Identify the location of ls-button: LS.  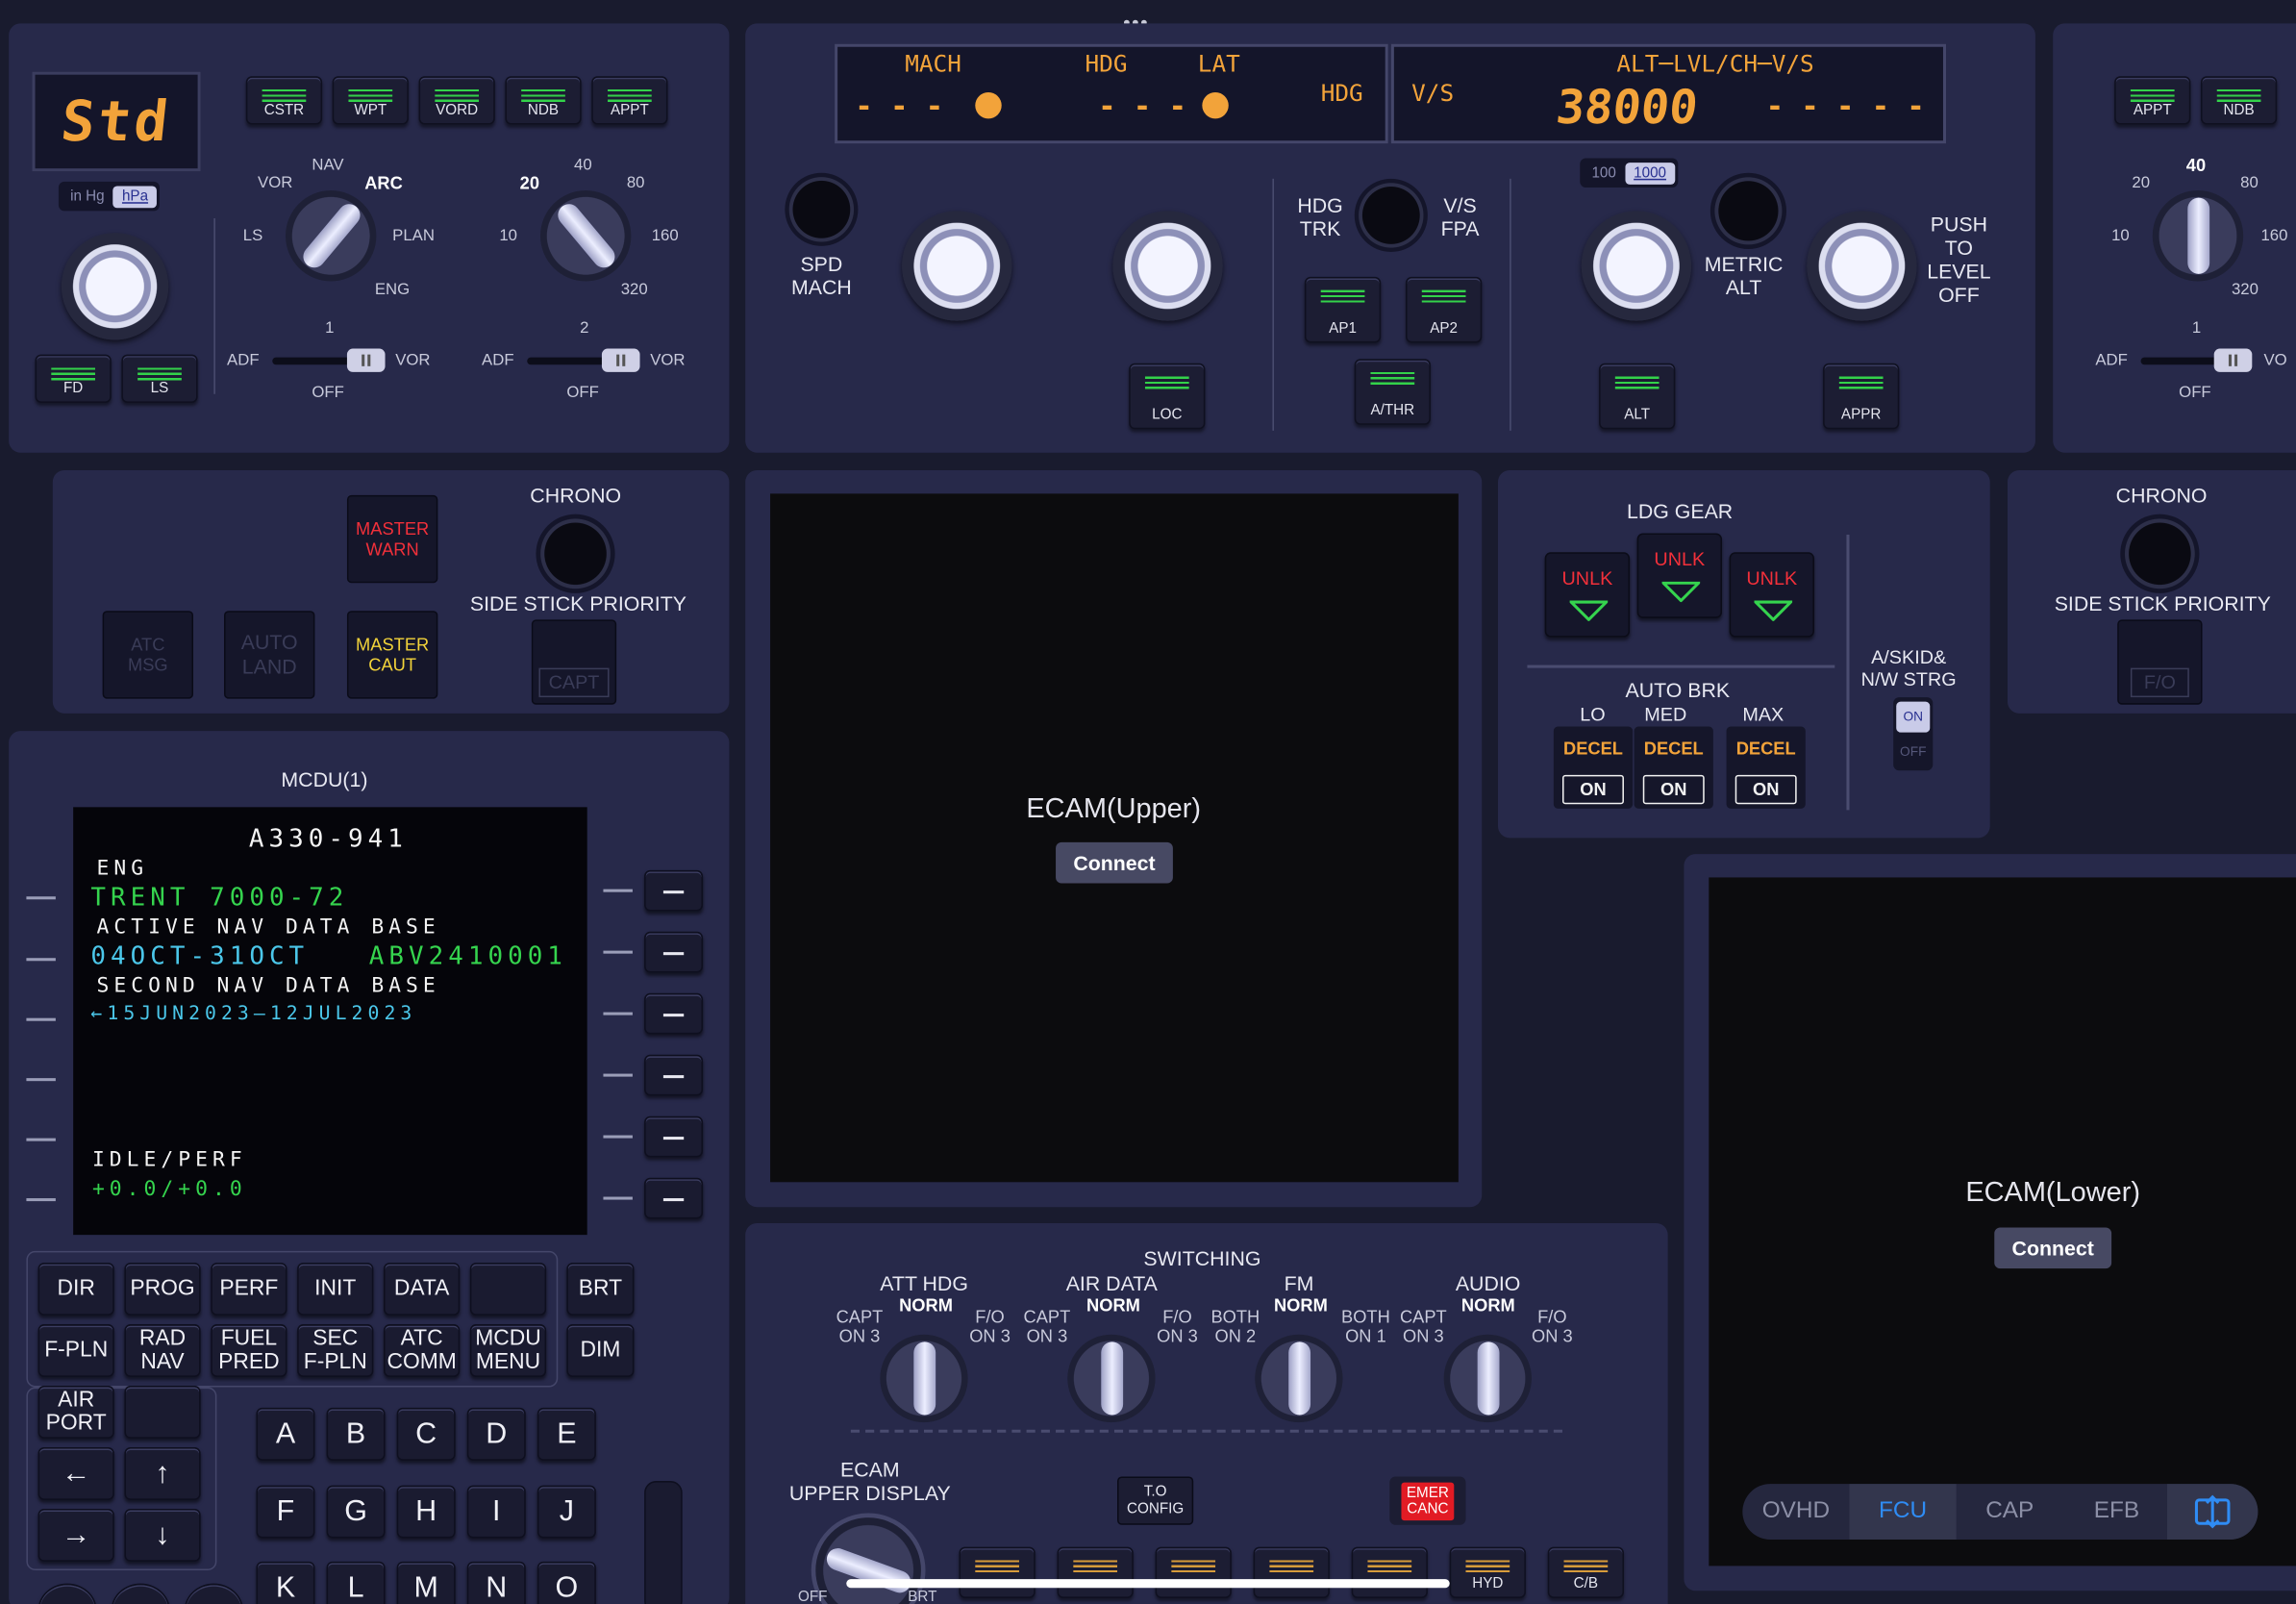
(159, 378).